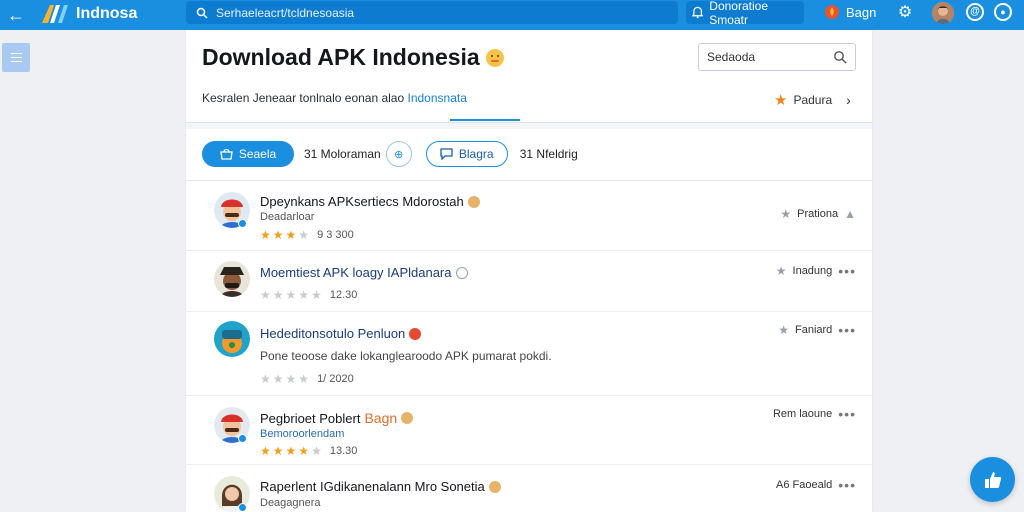 Image resolution: width=1024 pixels, height=512 pixels. What do you see at coordinates (342, 154) in the screenshot?
I see `filter-count: 31 Moloraman` at bounding box center [342, 154].